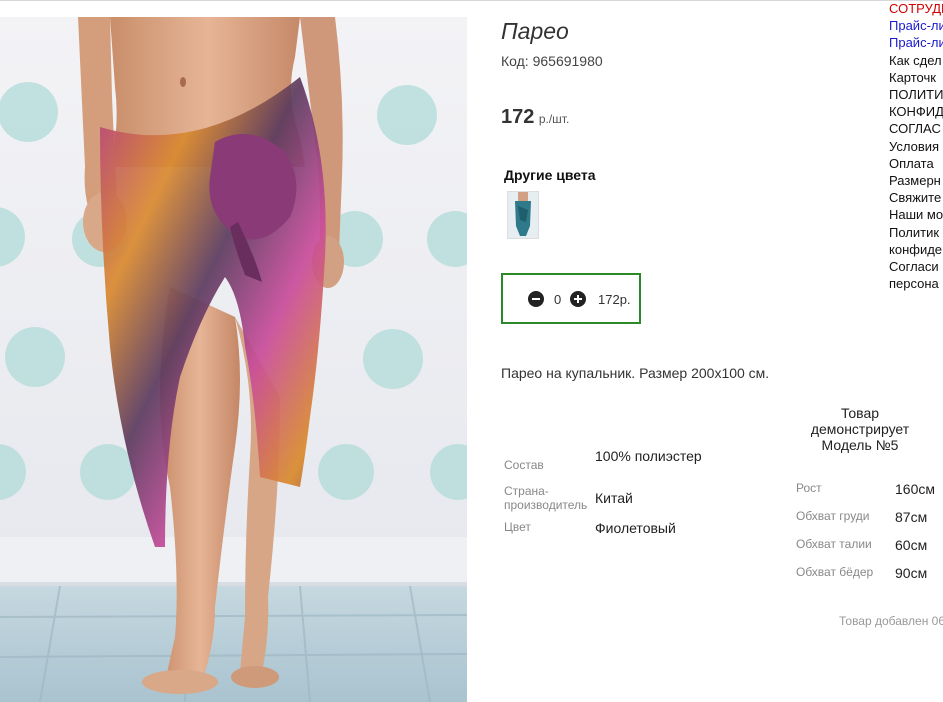 Image resolution: width=943 pixels, height=702 pixels. What do you see at coordinates (550, 175) in the screenshot?
I see `other-colors-title: Другие цвета` at bounding box center [550, 175].